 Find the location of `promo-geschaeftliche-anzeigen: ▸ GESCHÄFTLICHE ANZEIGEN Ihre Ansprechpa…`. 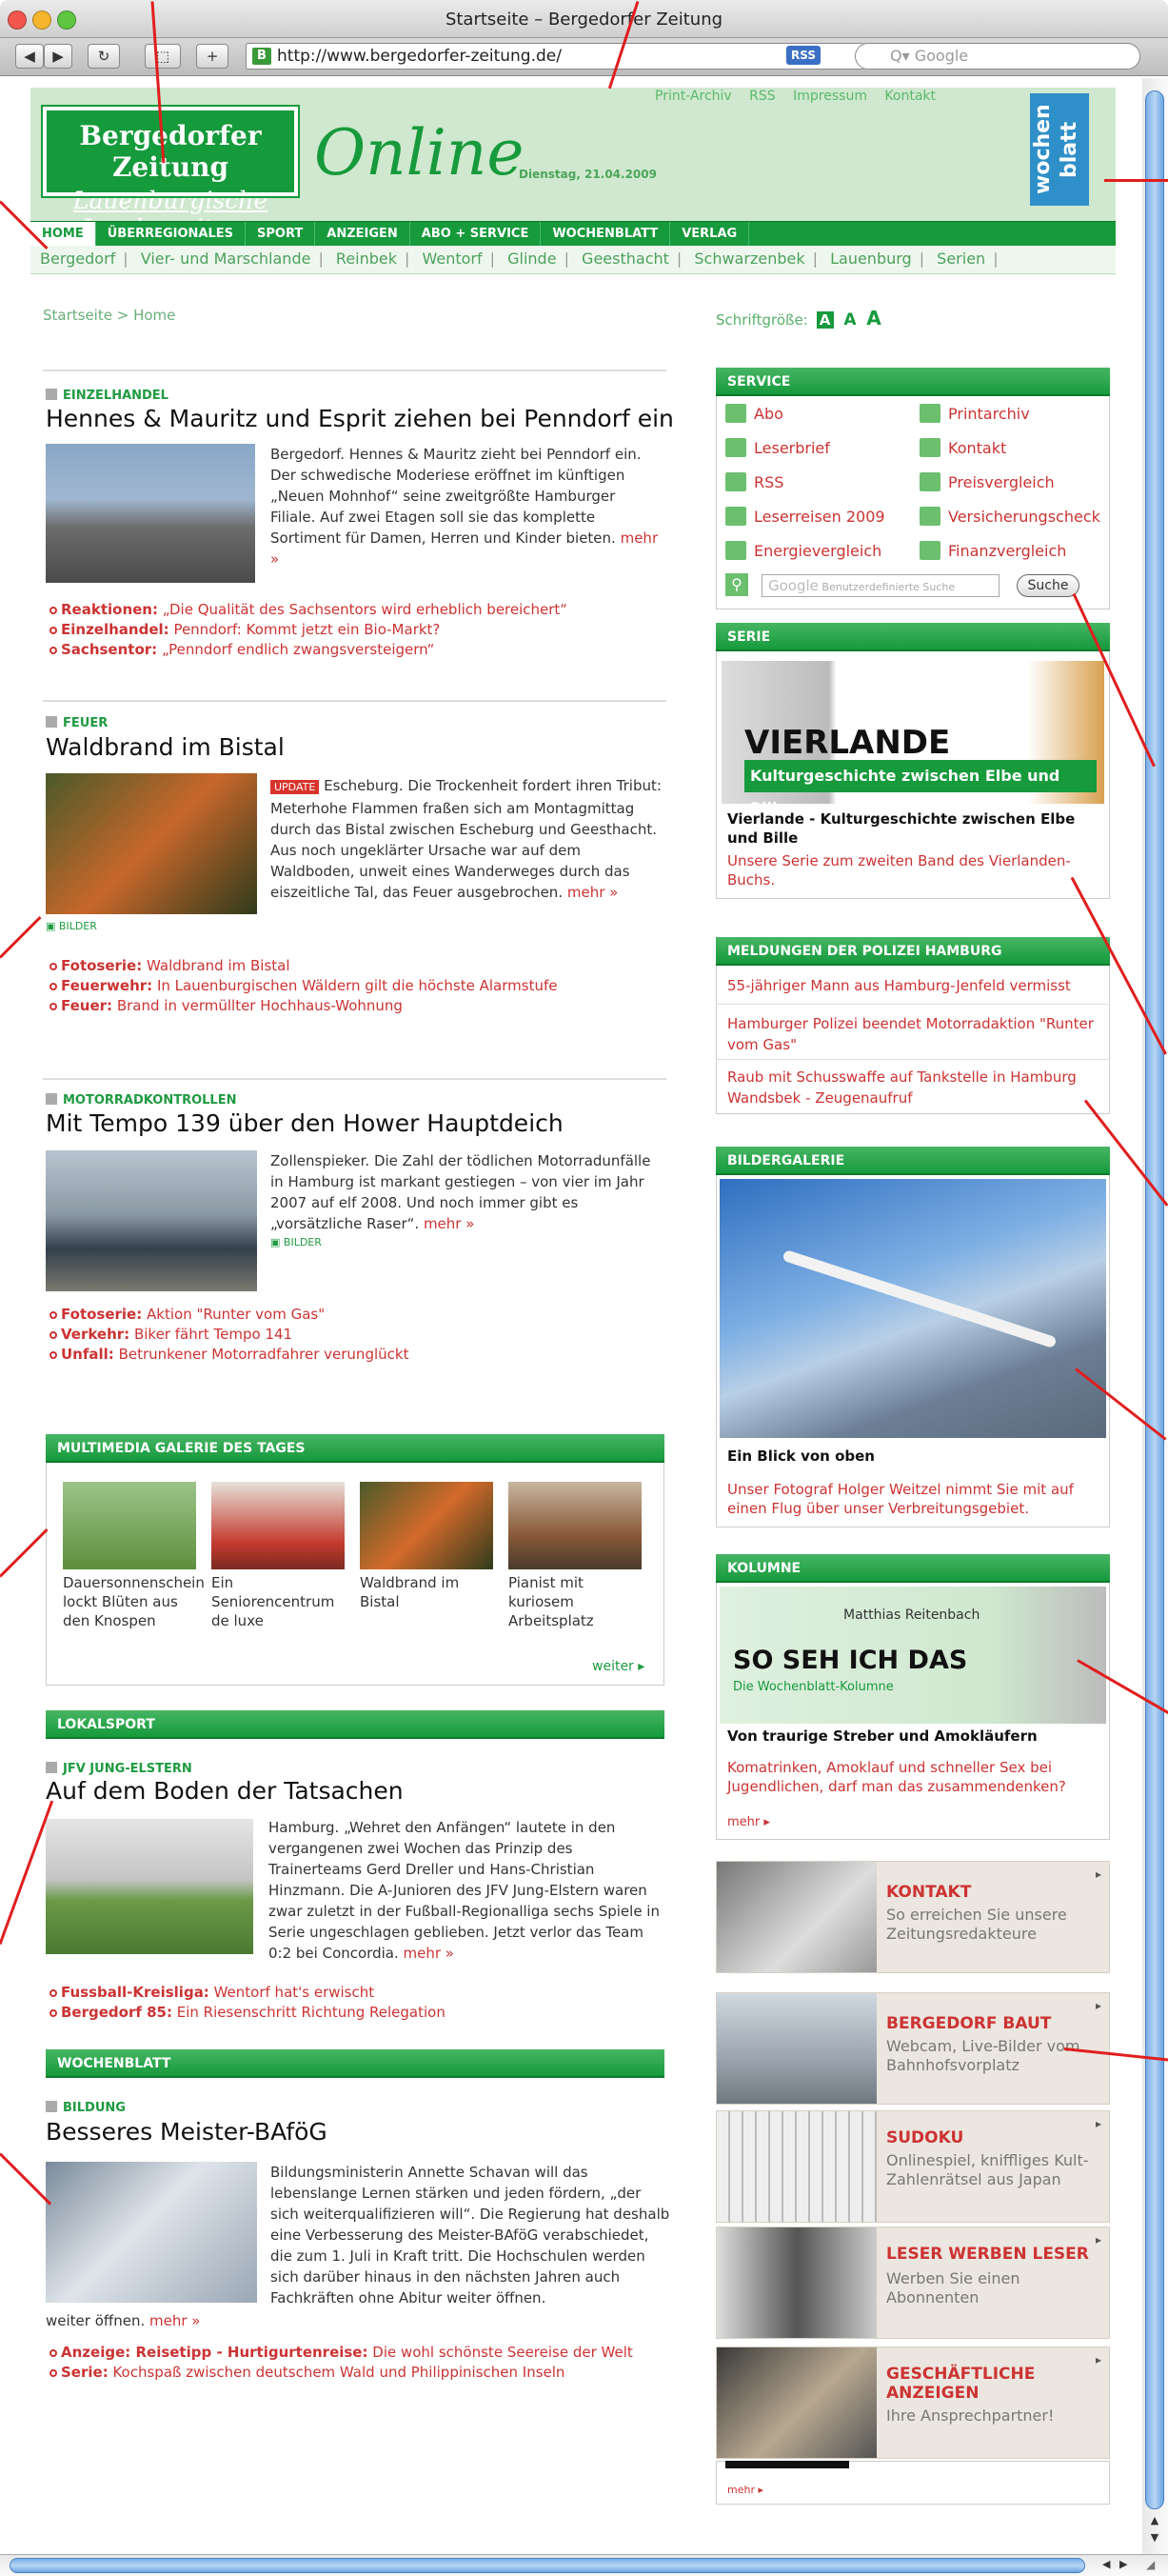

promo-geschaeftliche-anzeigen: ▸ GESCHÄFTLICHE ANZEIGEN Ihre Ansprechpa… is located at coordinates (913, 2402).